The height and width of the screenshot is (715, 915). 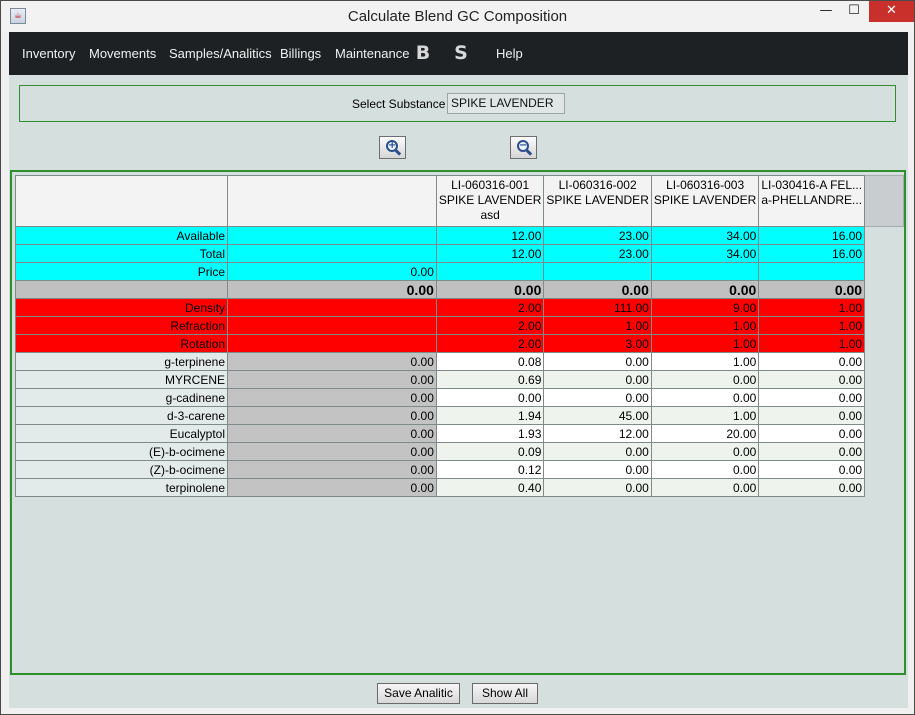 What do you see at coordinates (423, 53) in the screenshot?
I see `b-icon: B` at bounding box center [423, 53].